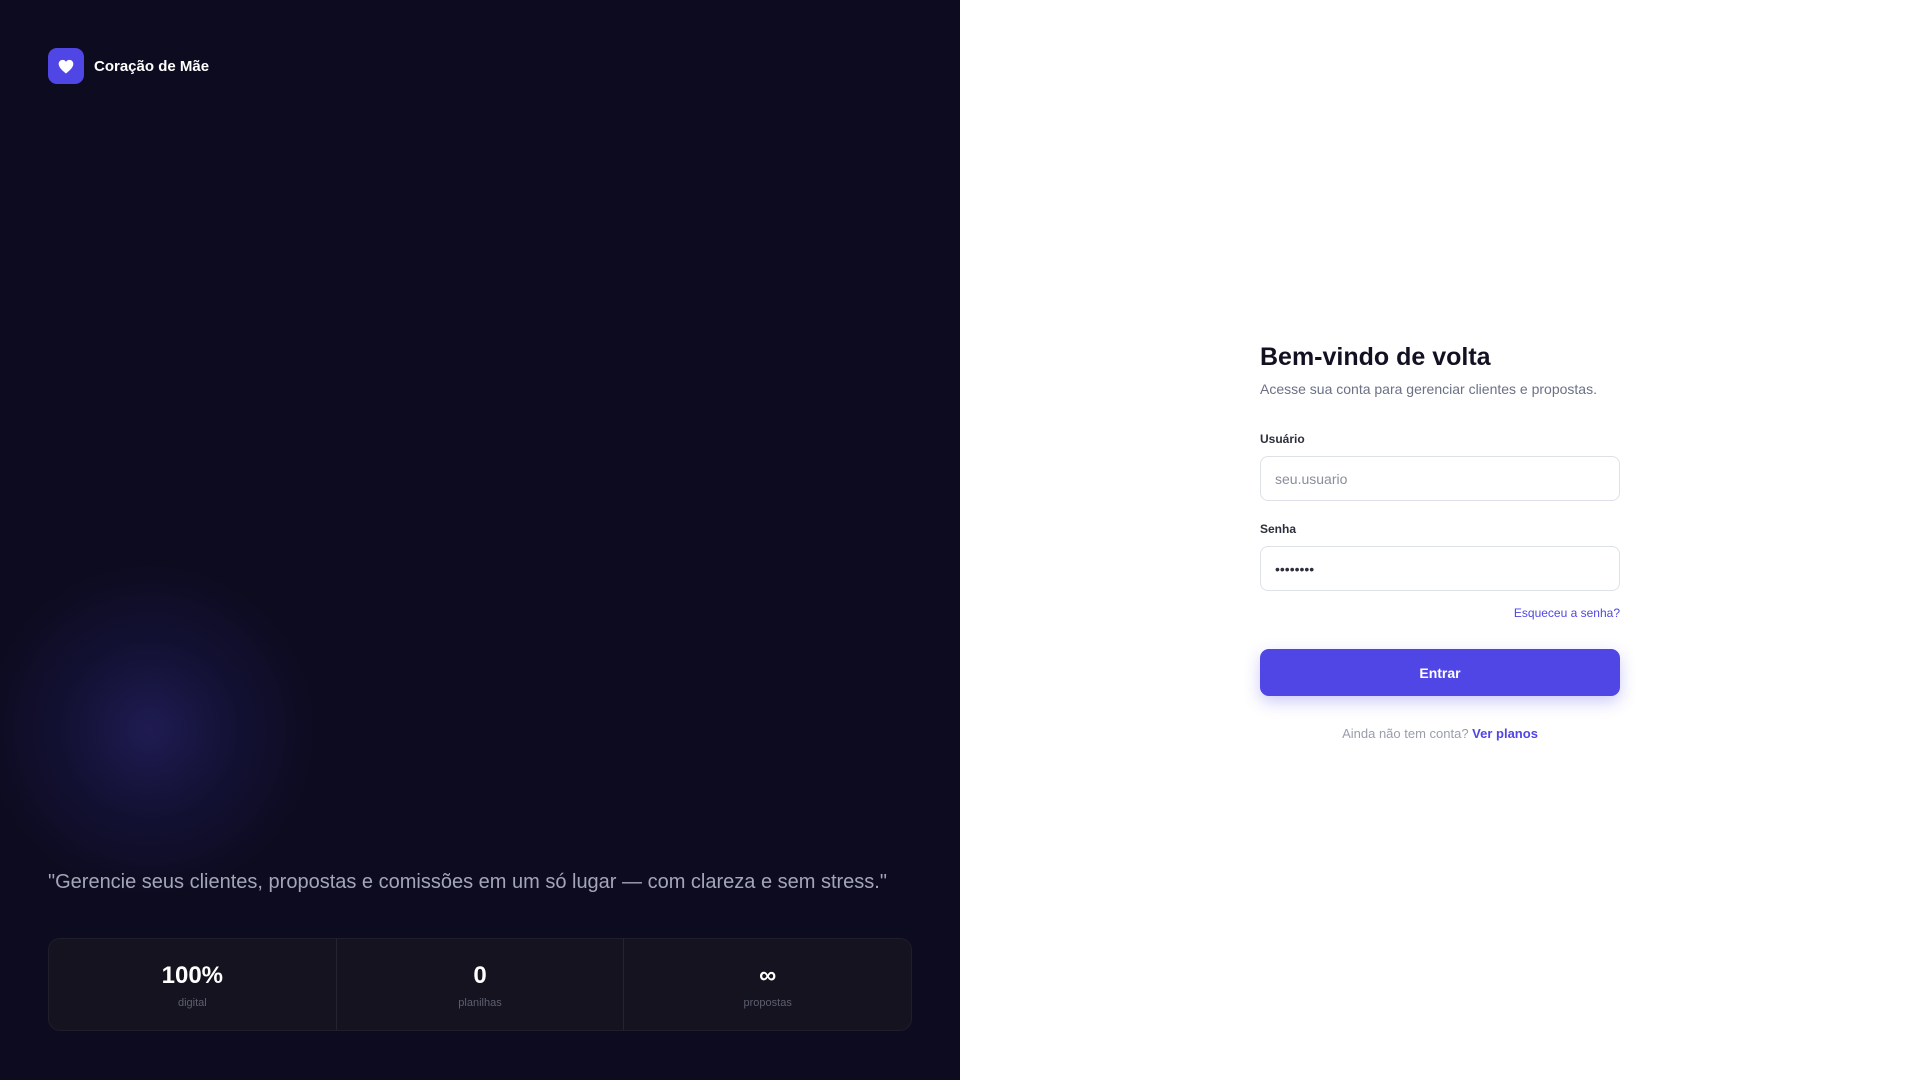 The height and width of the screenshot is (1080, 1920). I want to click on signup-row: Ainda não tem conta? Ver planos, so click(1440, 733).